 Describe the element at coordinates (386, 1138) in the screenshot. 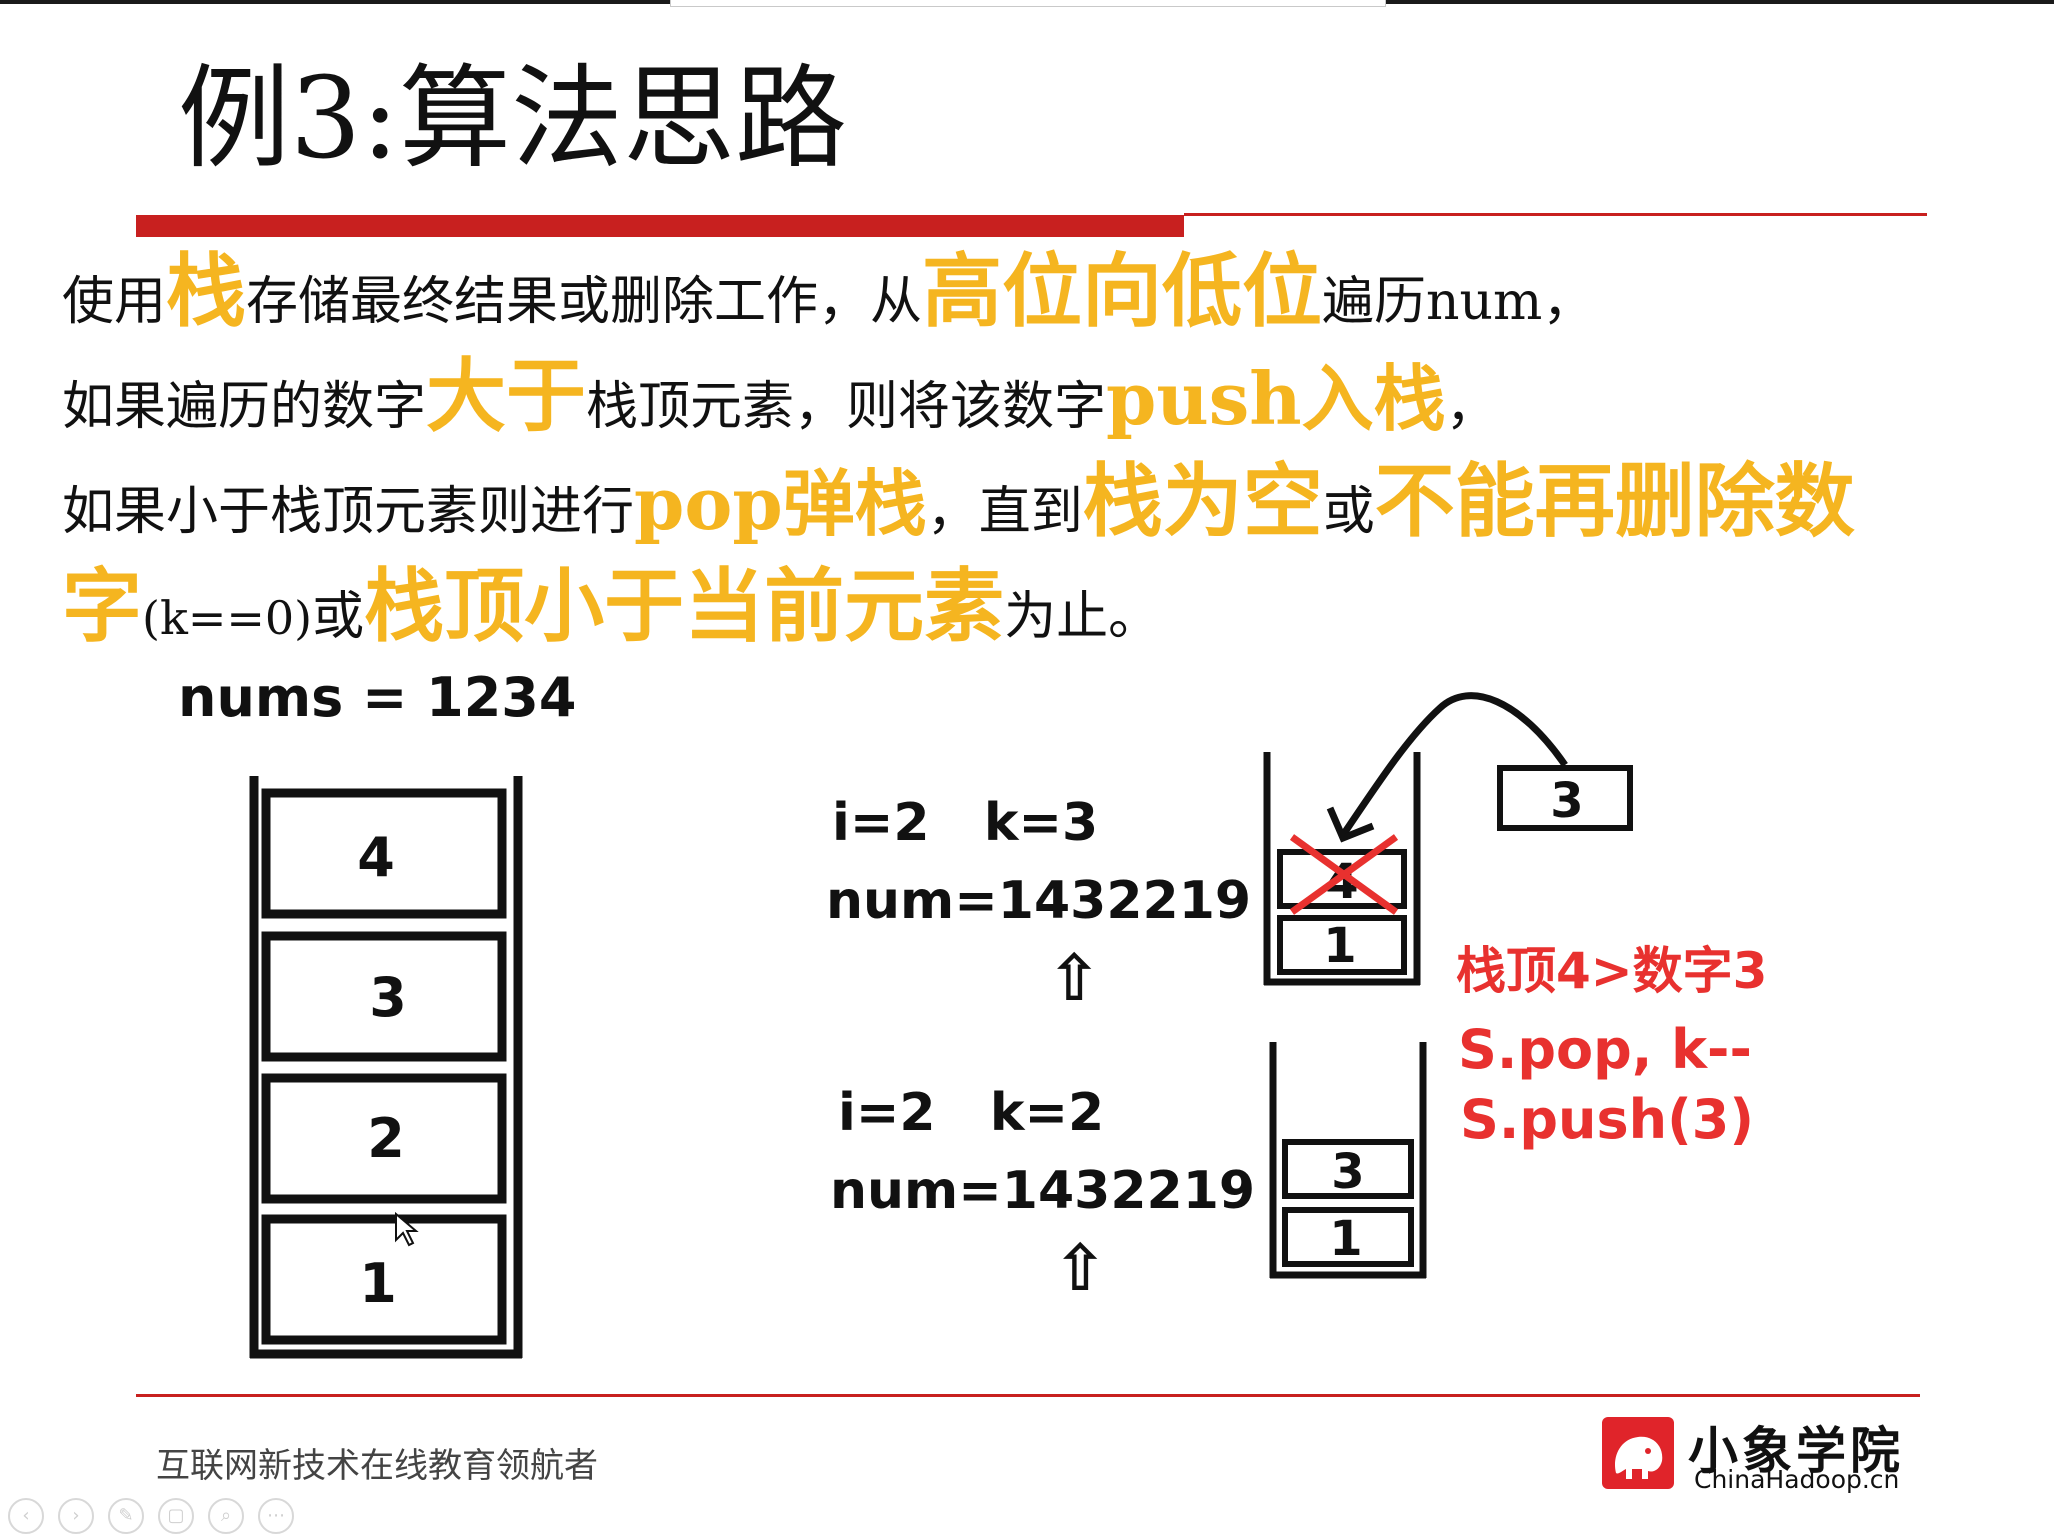

I see `left-stack-value: 2` at that location.